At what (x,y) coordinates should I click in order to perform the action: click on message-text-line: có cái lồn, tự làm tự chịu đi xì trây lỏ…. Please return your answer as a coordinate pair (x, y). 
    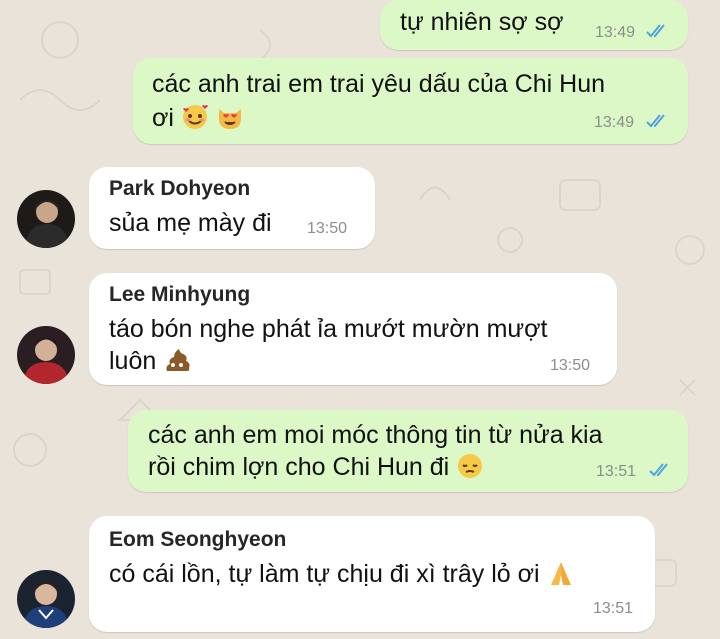
    Looking at the image, I should click on (342, 574).